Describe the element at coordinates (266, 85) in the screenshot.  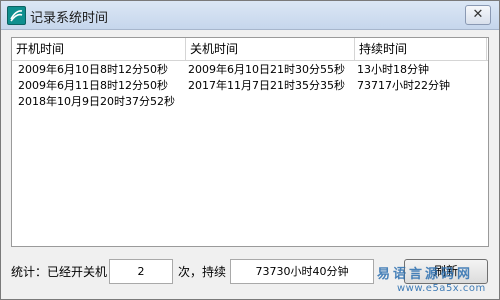
I see `shutdown-time-cell: 2017年11月7日21时35分35秒` at that location.